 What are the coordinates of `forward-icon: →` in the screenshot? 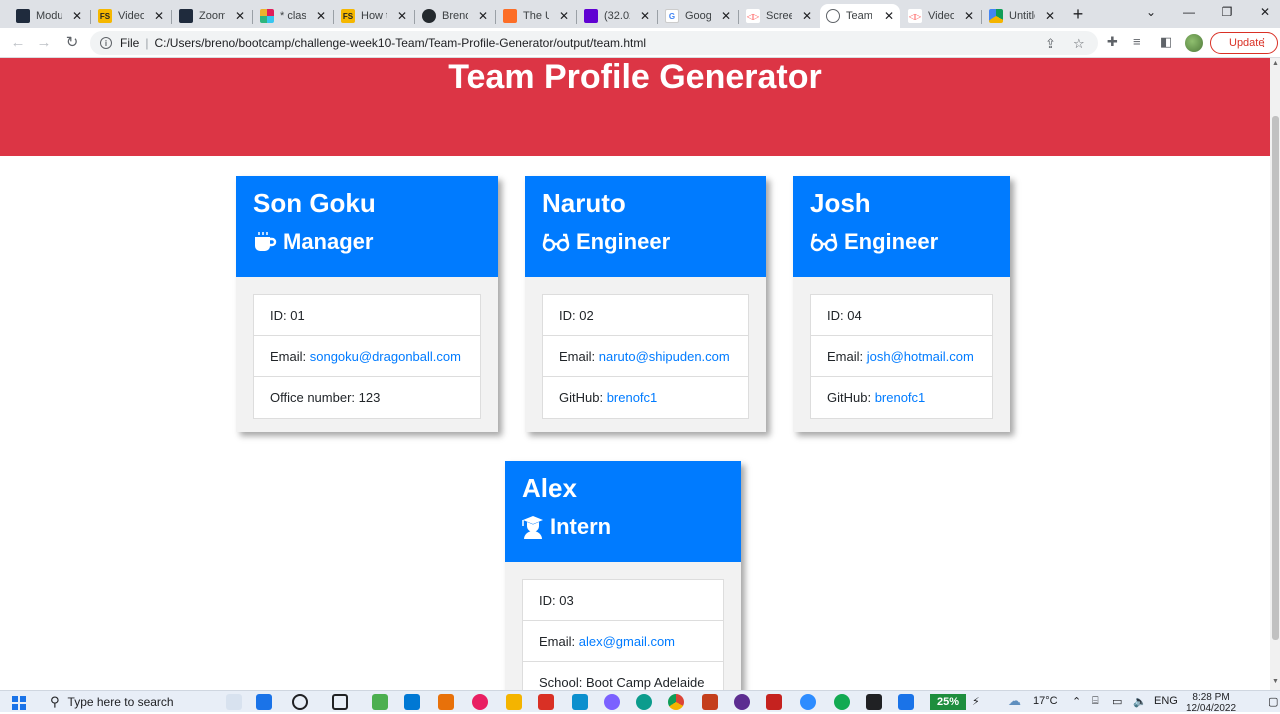 It's located at (44, 43).